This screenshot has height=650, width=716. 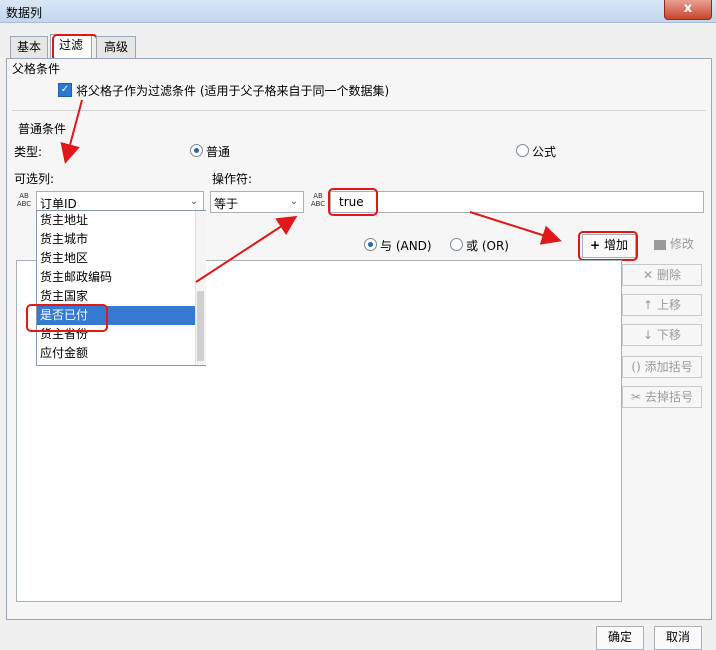 What do you see at coordinates (515, 228) in the screenshot?
I see `arrow-value-to-add` at bounding box center [515, 228].